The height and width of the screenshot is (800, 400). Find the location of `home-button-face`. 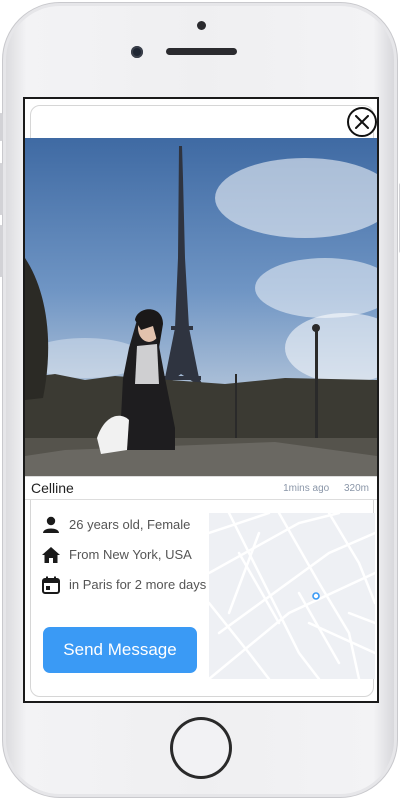

home-button-face is located at coordinates (201, 748).